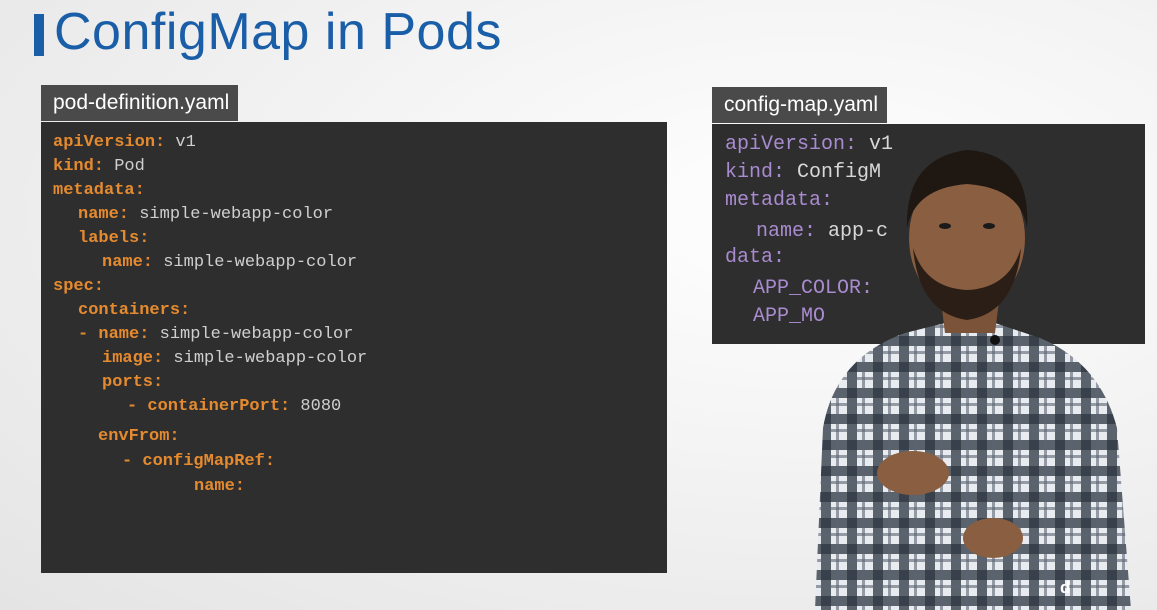 The image size is (1157, 610). I want to click on code-line: labels:, so click(114, 238).